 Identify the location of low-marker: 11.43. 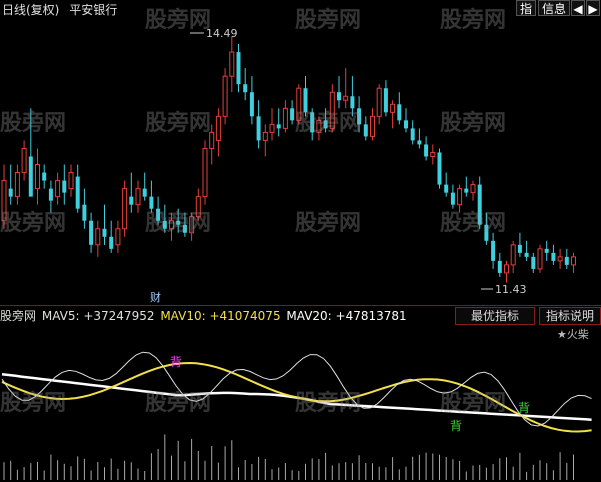
(504, 289).